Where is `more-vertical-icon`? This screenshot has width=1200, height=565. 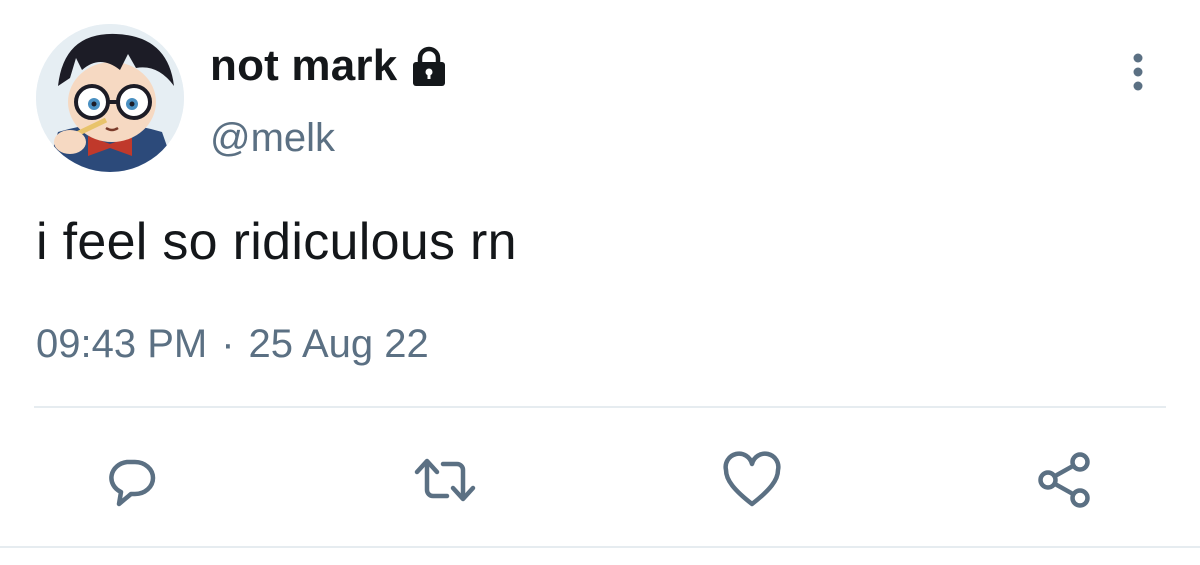
more-vertical-icon is located at coordinates (1138, 72).